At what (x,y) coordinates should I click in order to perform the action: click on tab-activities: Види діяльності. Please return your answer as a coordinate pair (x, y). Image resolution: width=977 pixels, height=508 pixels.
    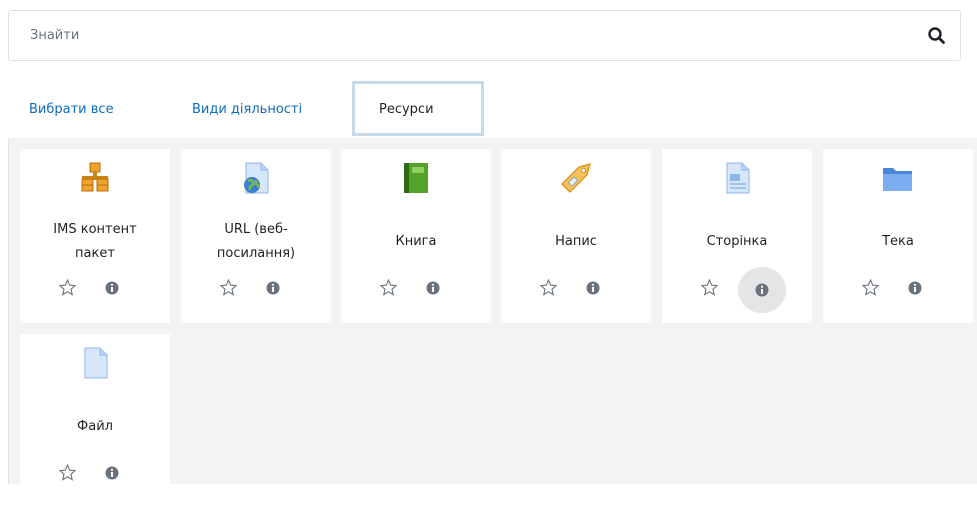
    Looking at the image, I should click on (247, 108).